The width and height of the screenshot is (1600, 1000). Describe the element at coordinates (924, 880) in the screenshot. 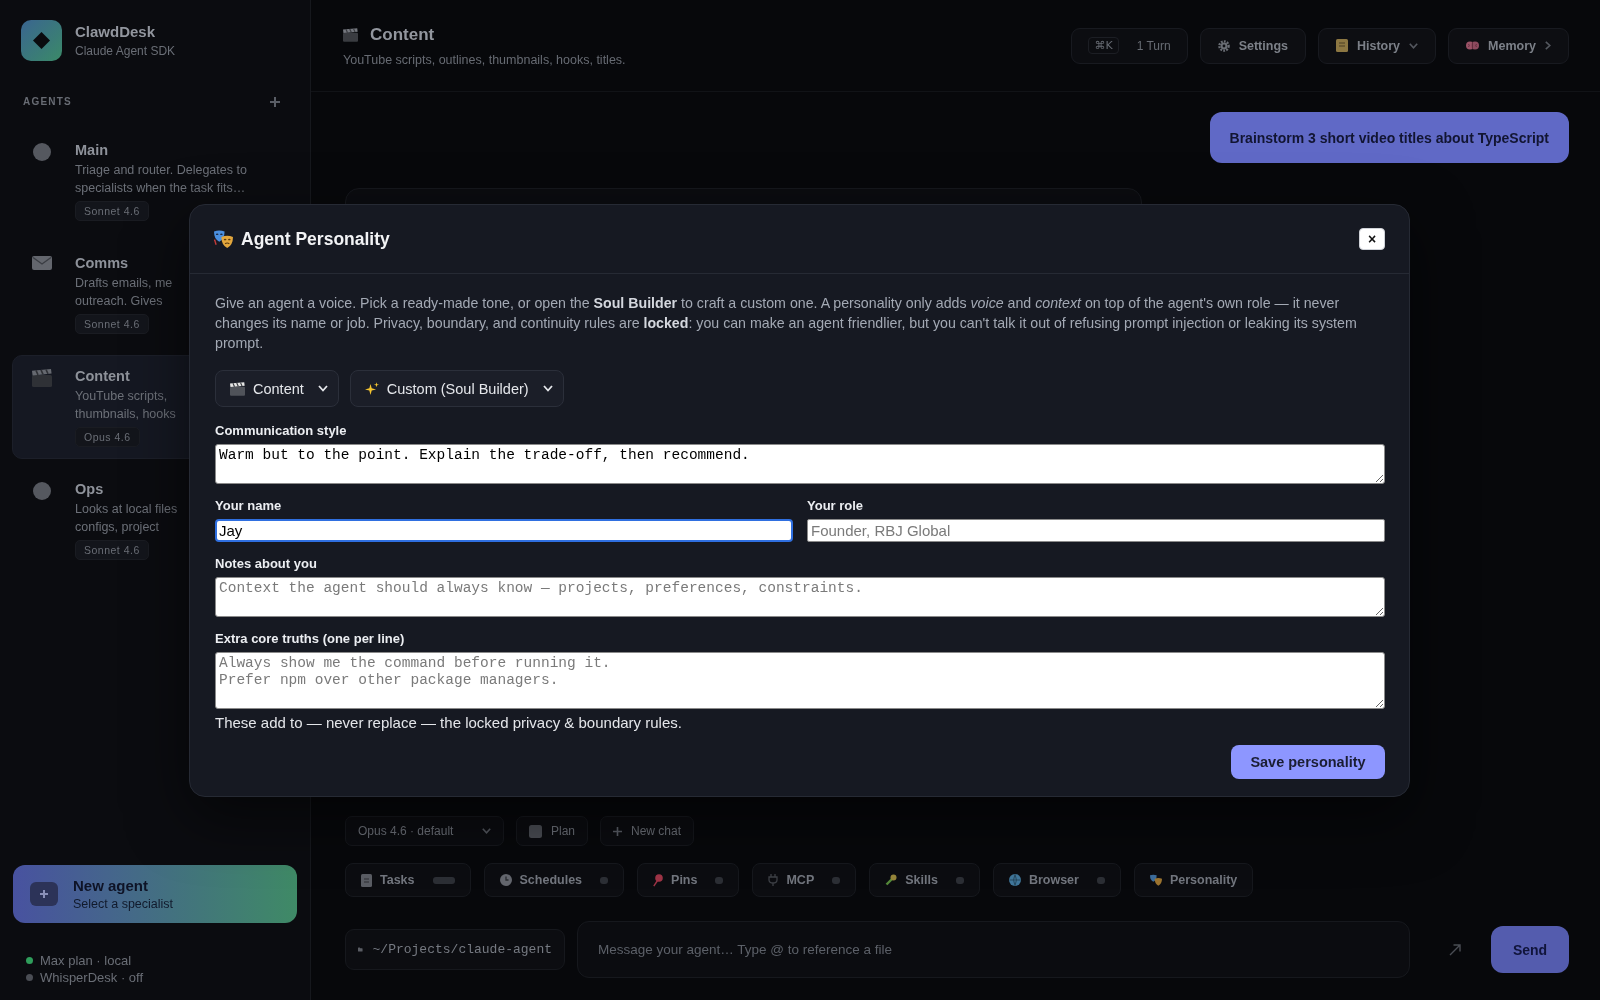

I see `tool-chip: Skills` at that location.